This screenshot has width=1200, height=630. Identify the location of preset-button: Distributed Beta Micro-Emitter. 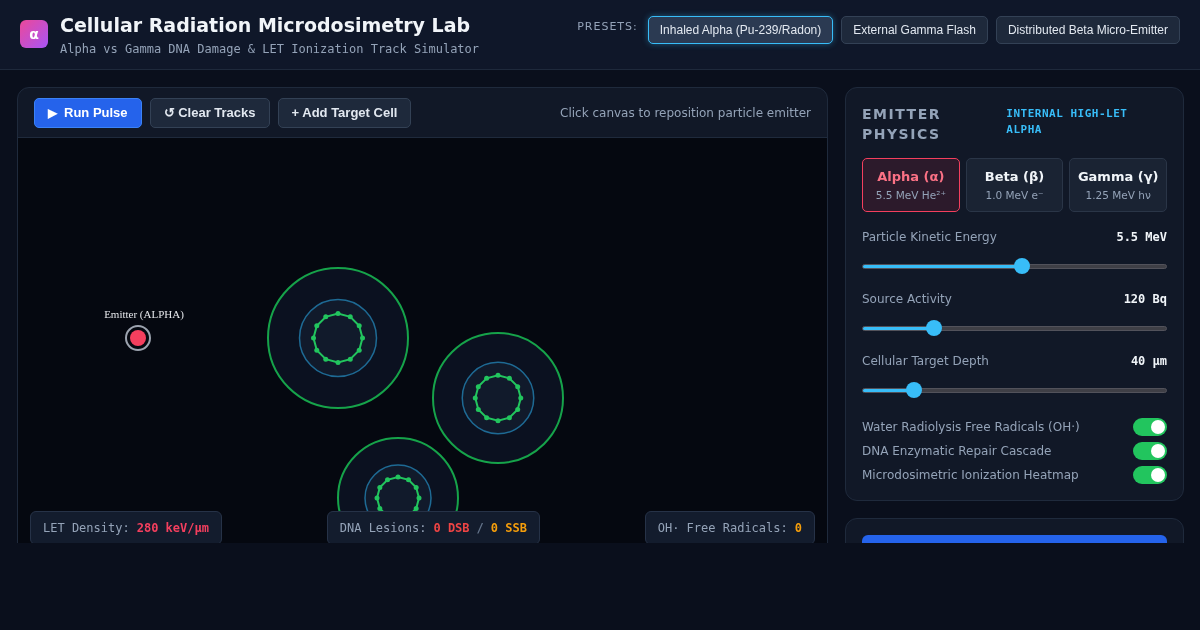
(1087, 29).